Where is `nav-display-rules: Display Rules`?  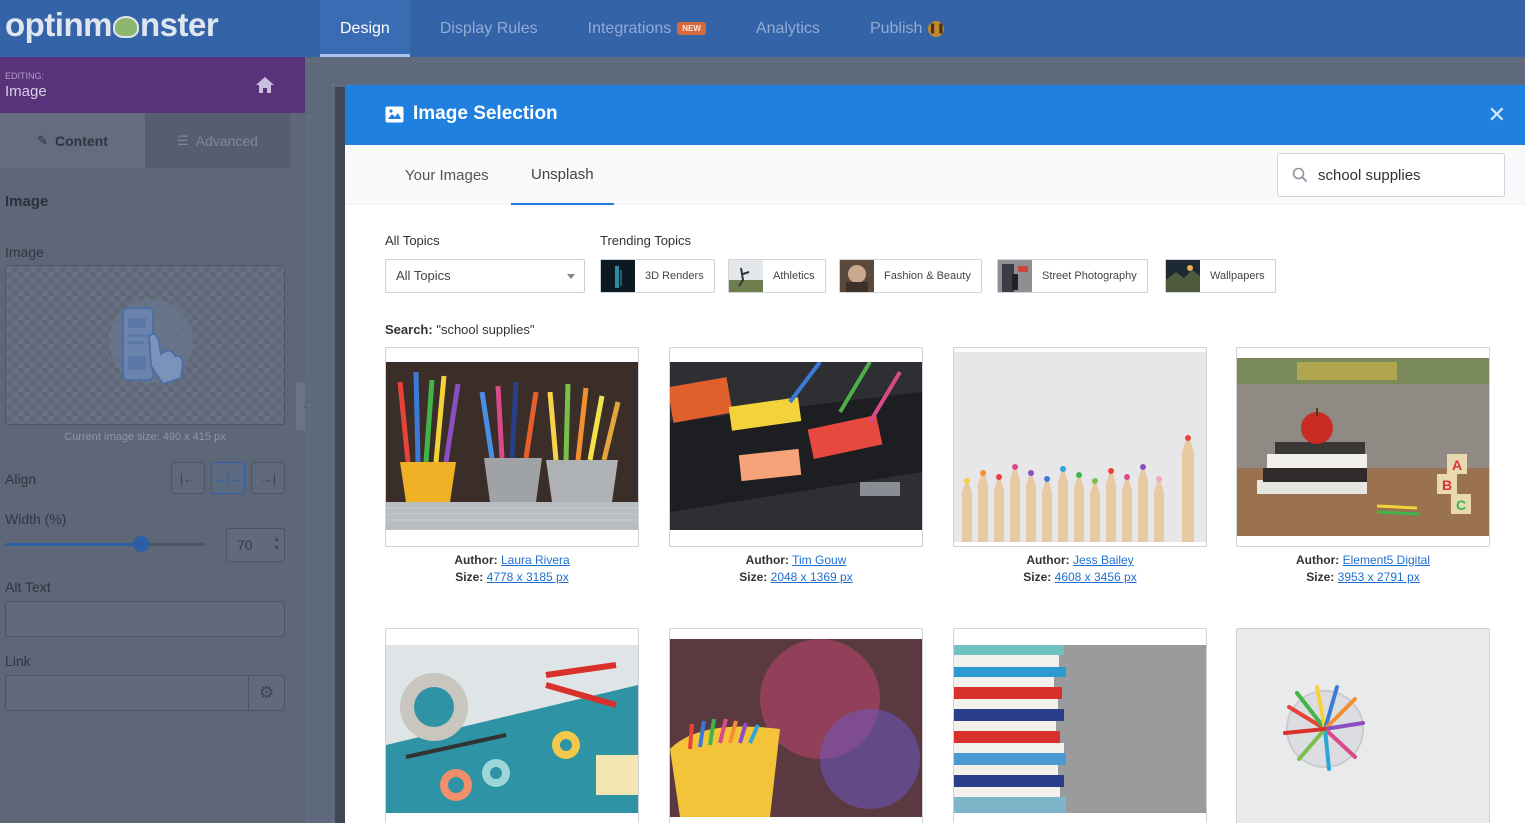
nav-display-rules: Display Rules is located at coordinates (489, 28).